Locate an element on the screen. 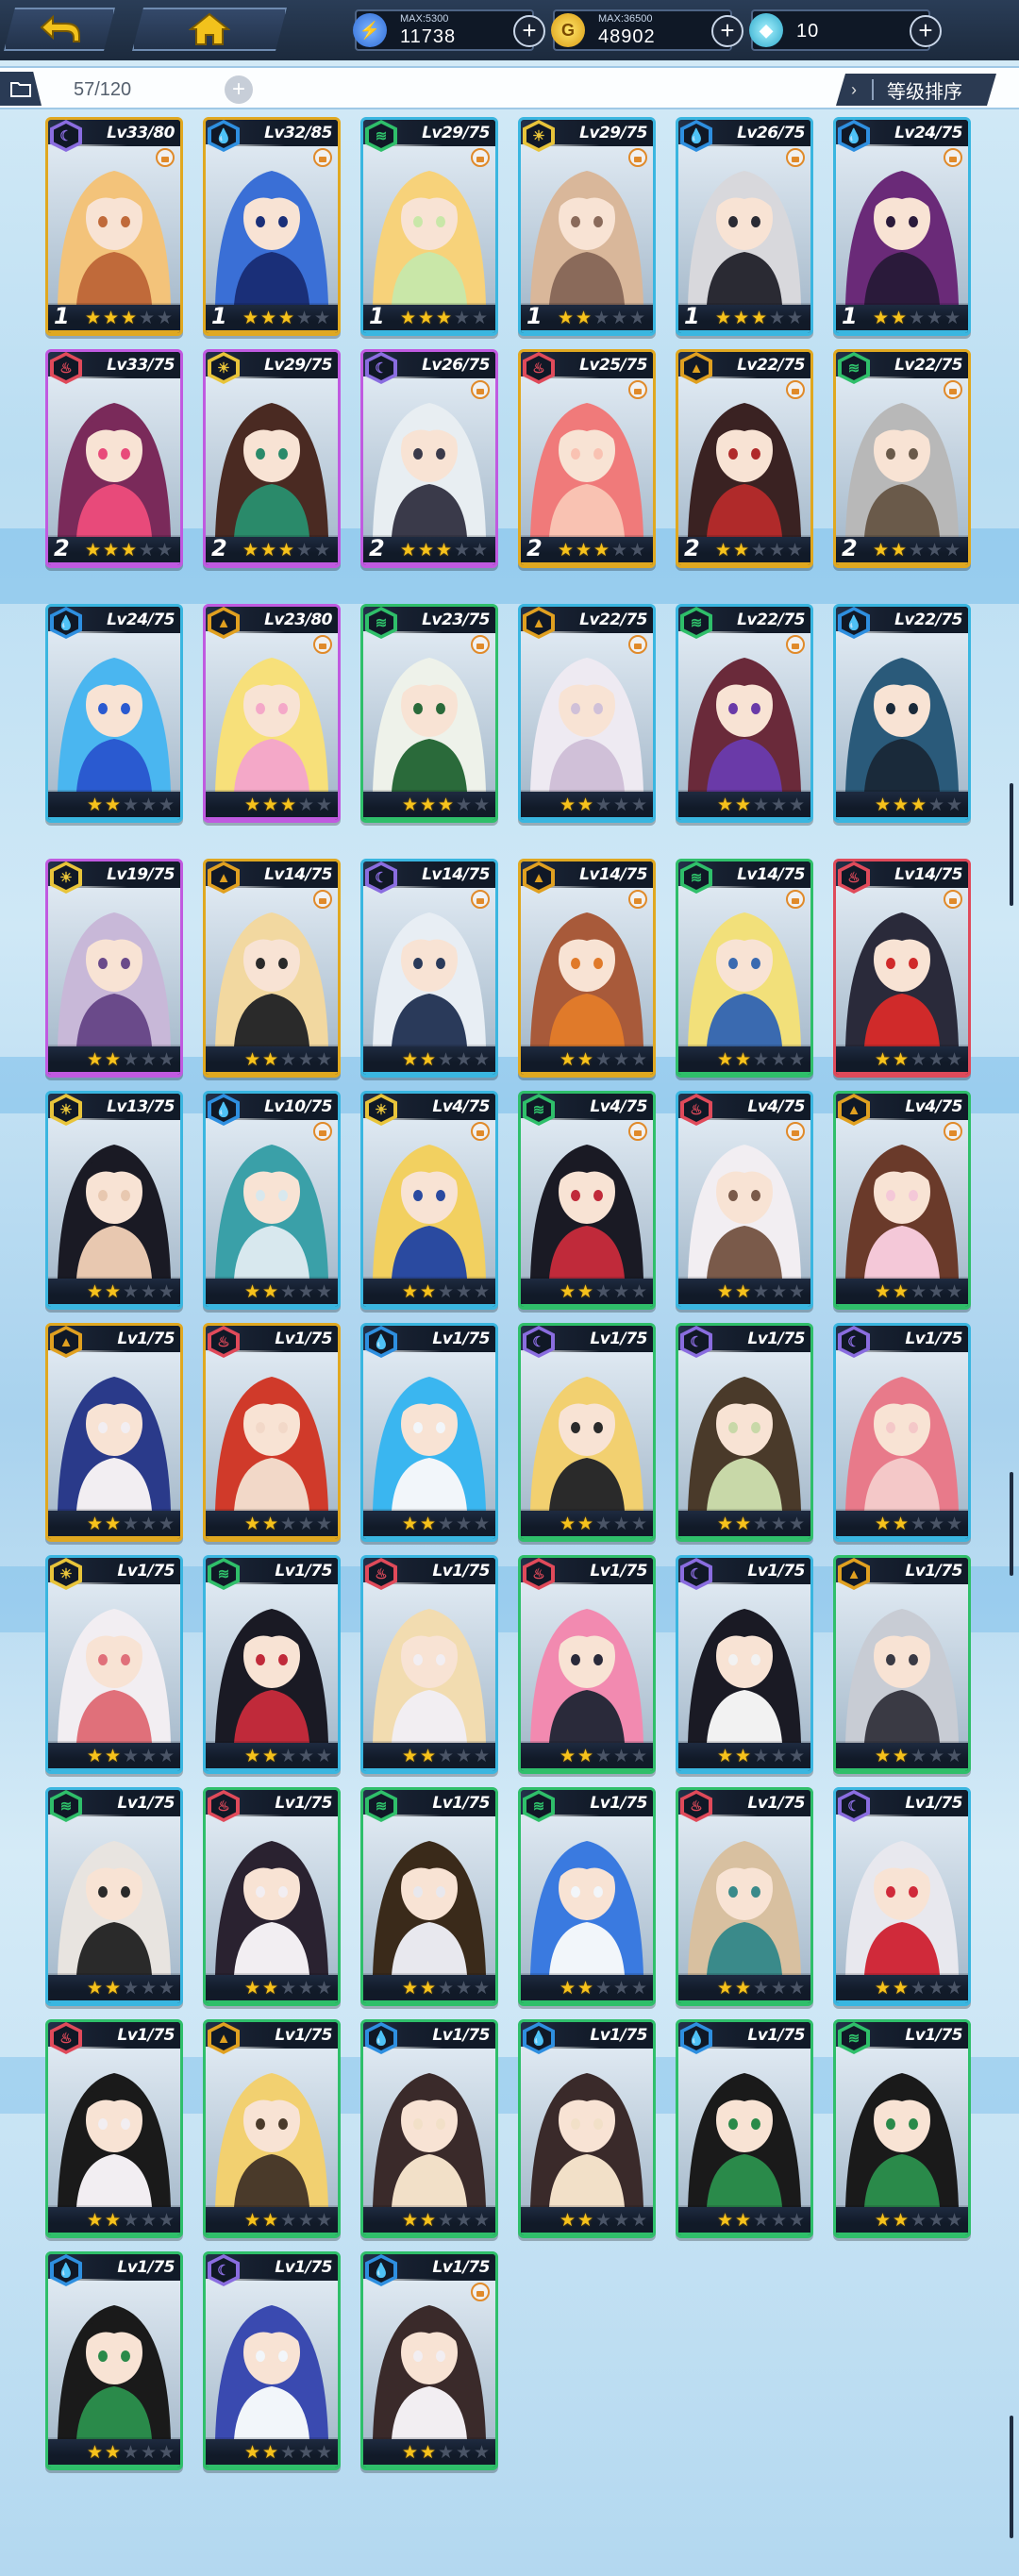 Image resolution: width=1019 pixels, height=2576 pixels. back-button is located at coordinates (59, 29).